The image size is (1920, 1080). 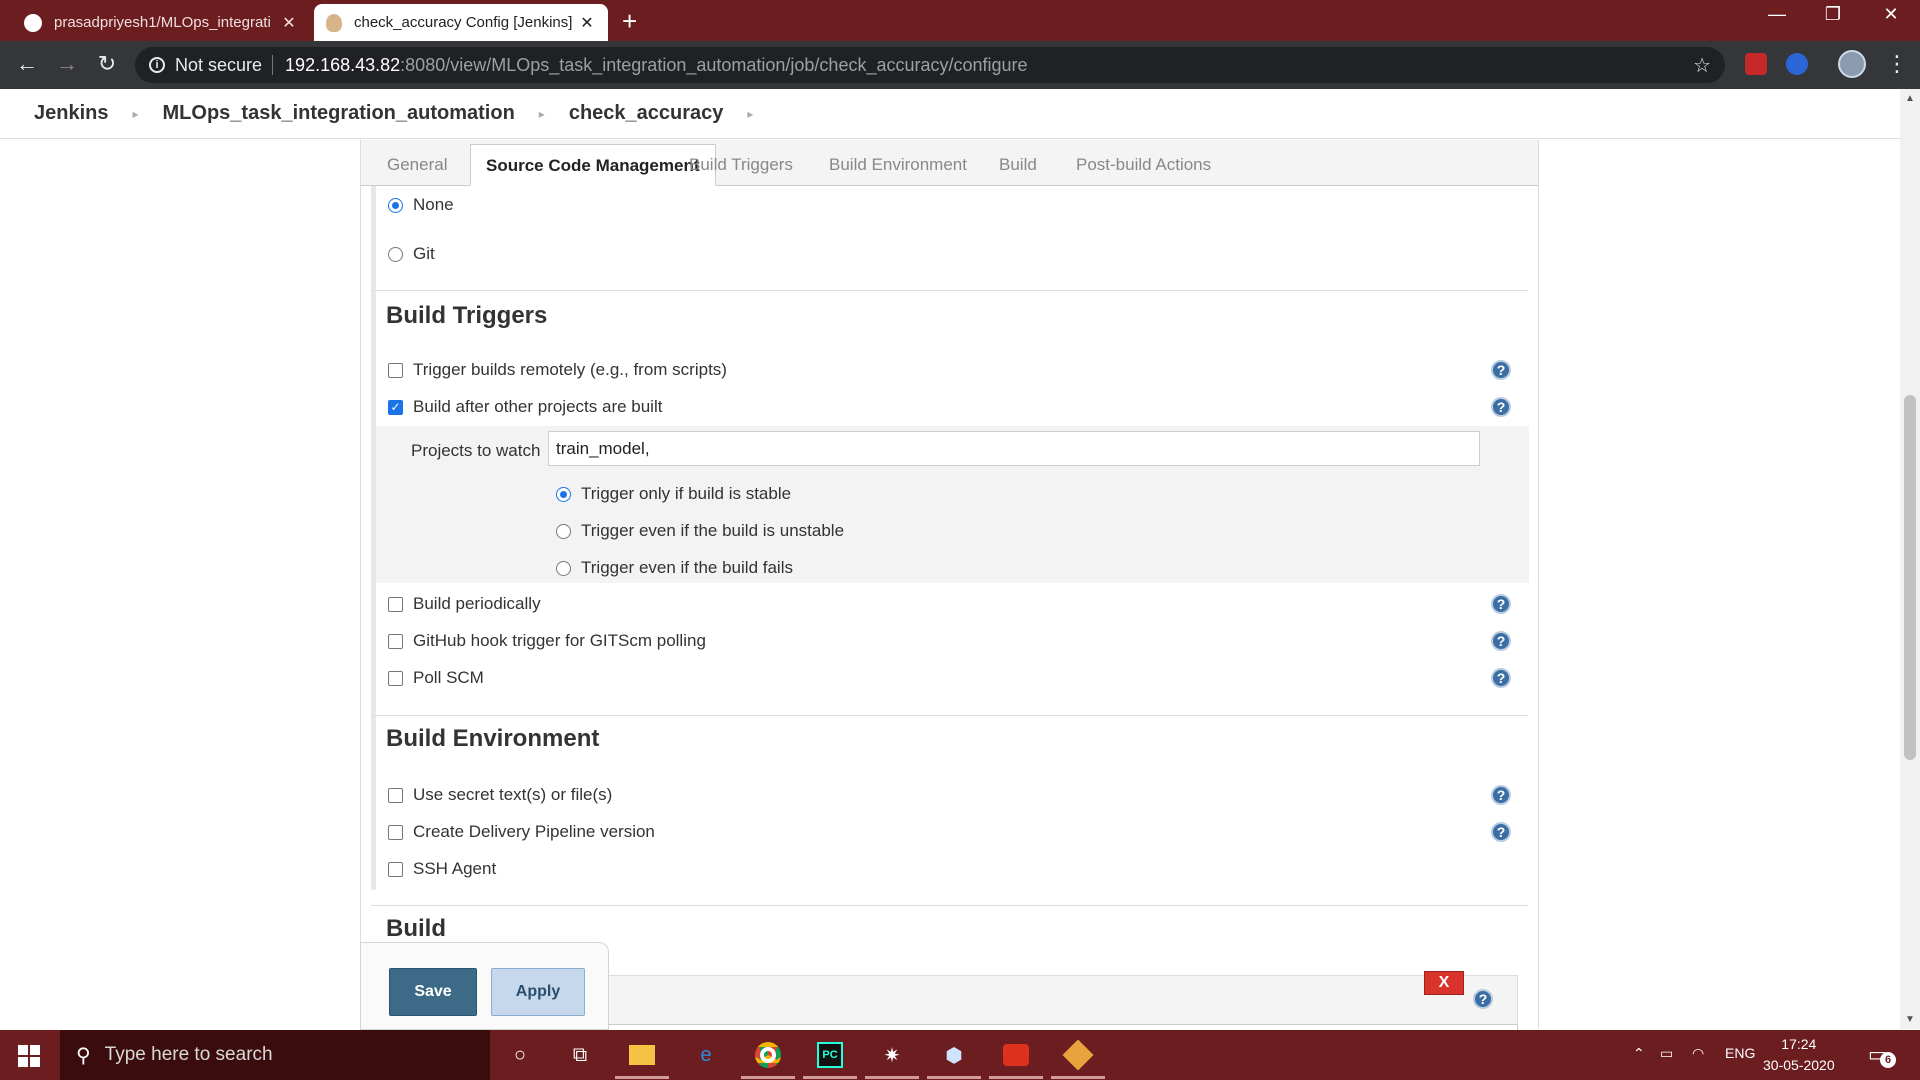 I want to click on back-icon: ←, so click(x=27, y=64).